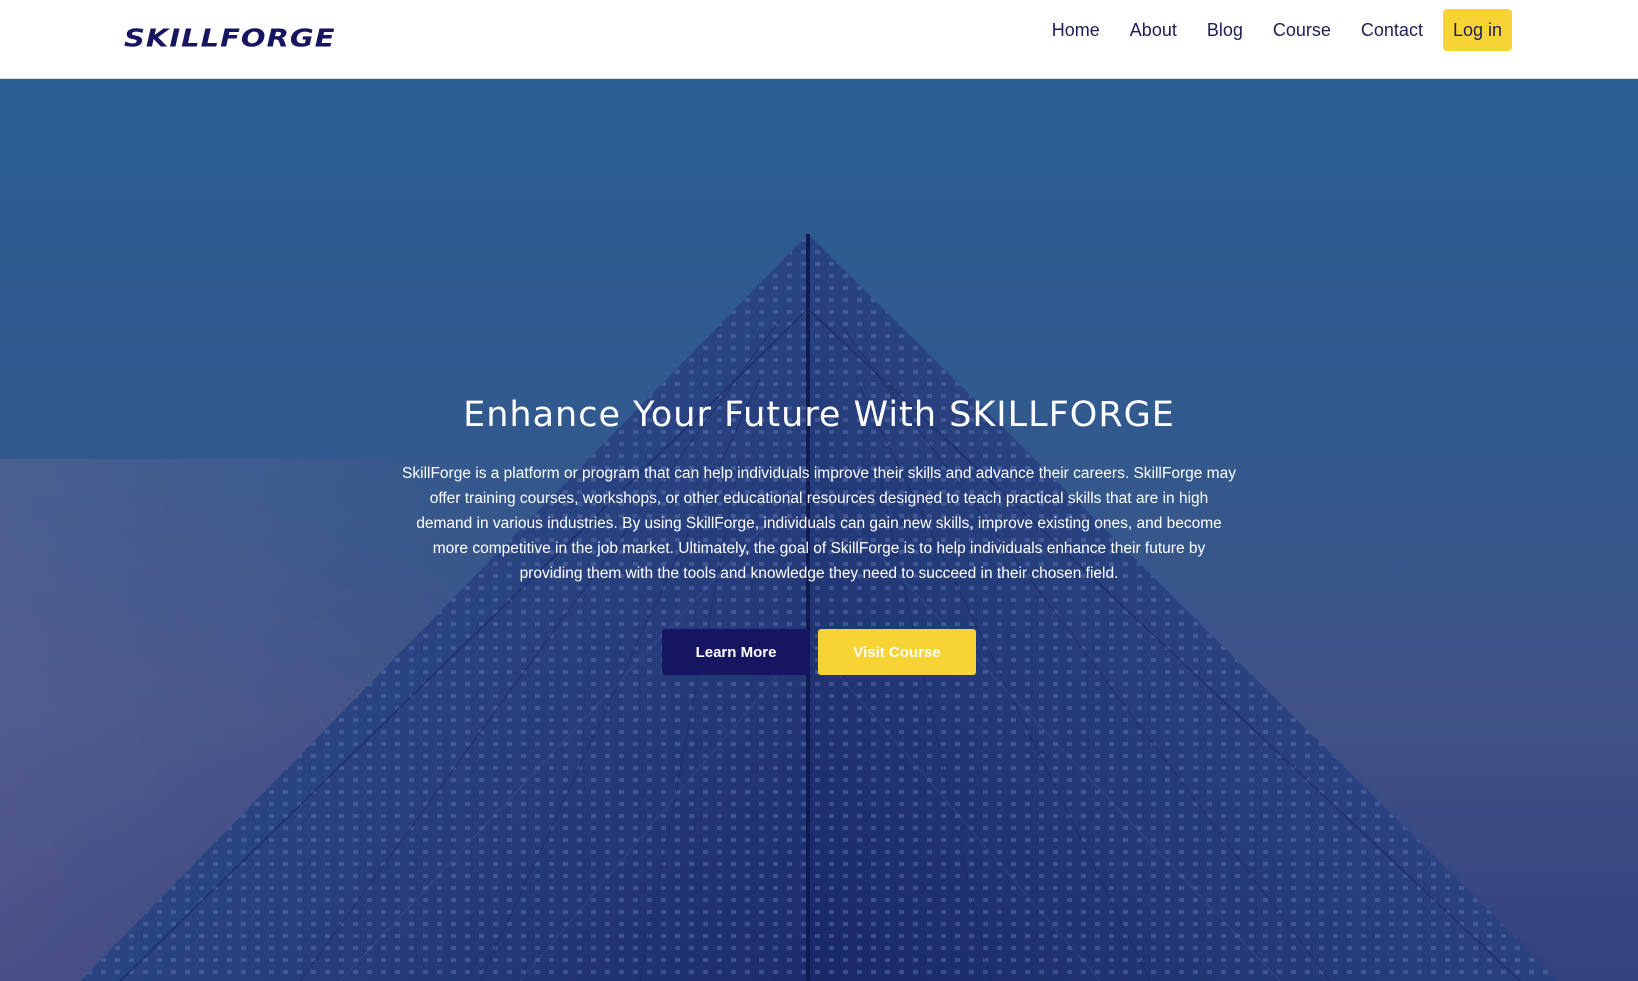  Describe the element at coordinates (1392, 30) in the screenshot. I see `nav-link-contact: Contact` at that location.